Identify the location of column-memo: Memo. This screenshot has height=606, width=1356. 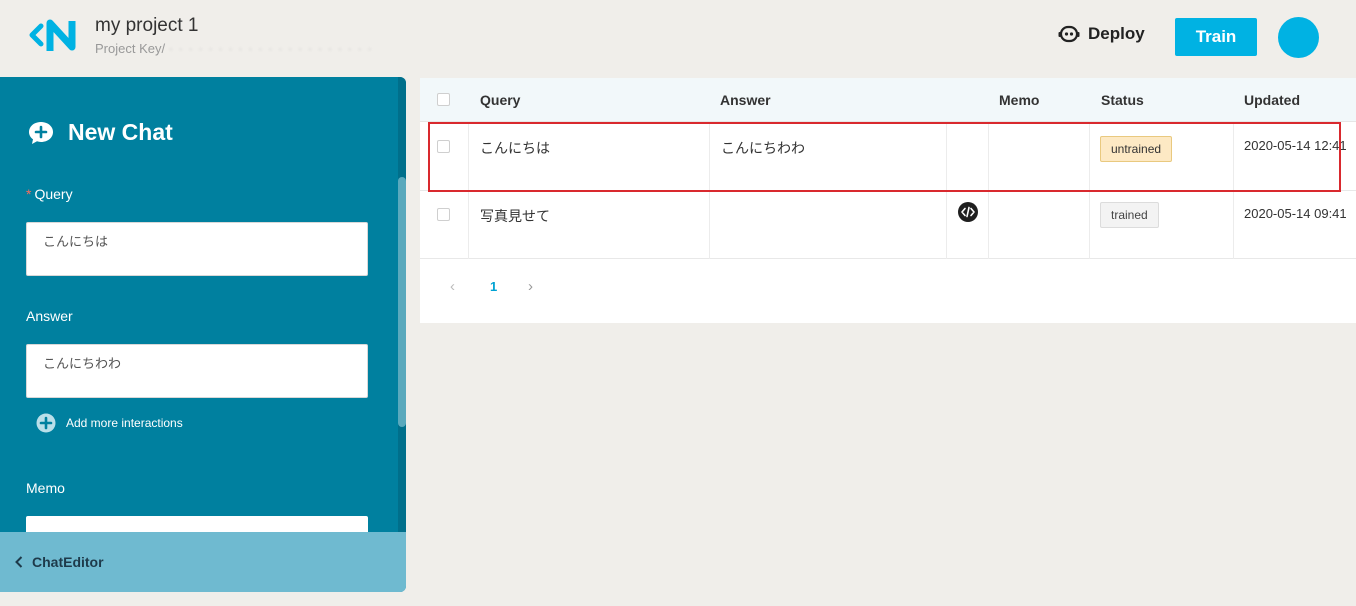
(1019, 100).